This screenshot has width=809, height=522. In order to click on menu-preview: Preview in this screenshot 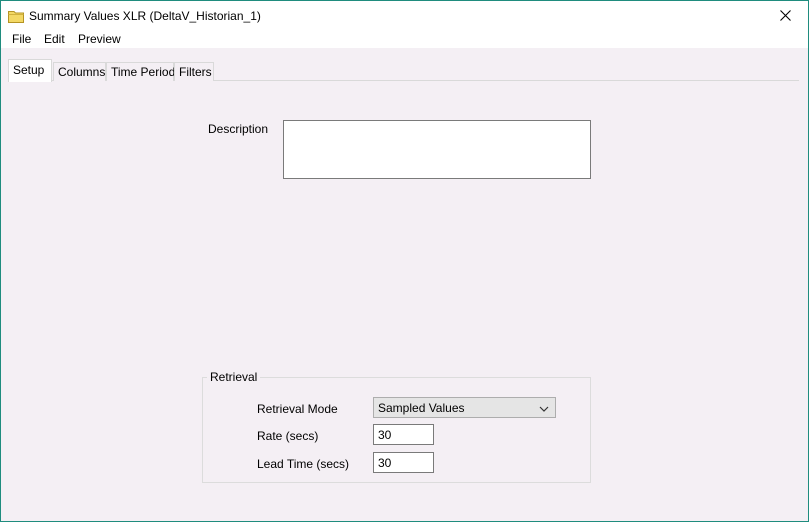, I will do `click(99, 39)`.